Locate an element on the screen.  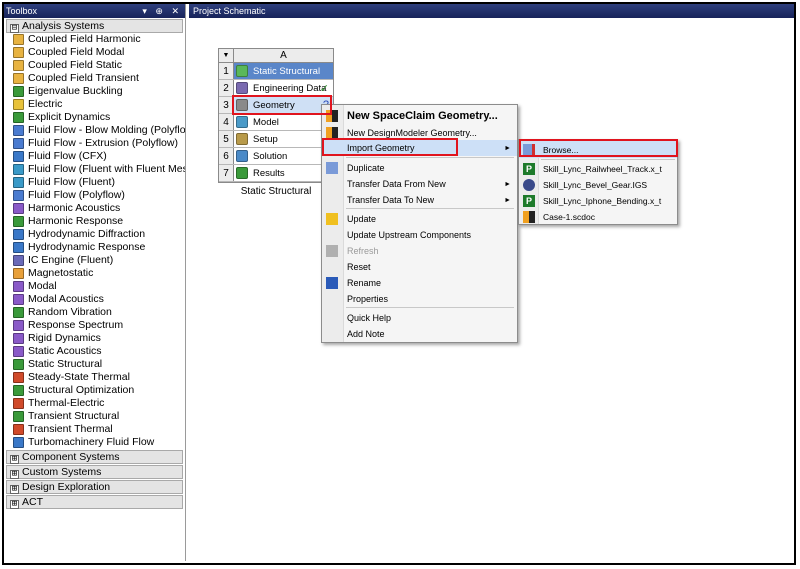
system-cell: Results is located at coordinates (283, 173).